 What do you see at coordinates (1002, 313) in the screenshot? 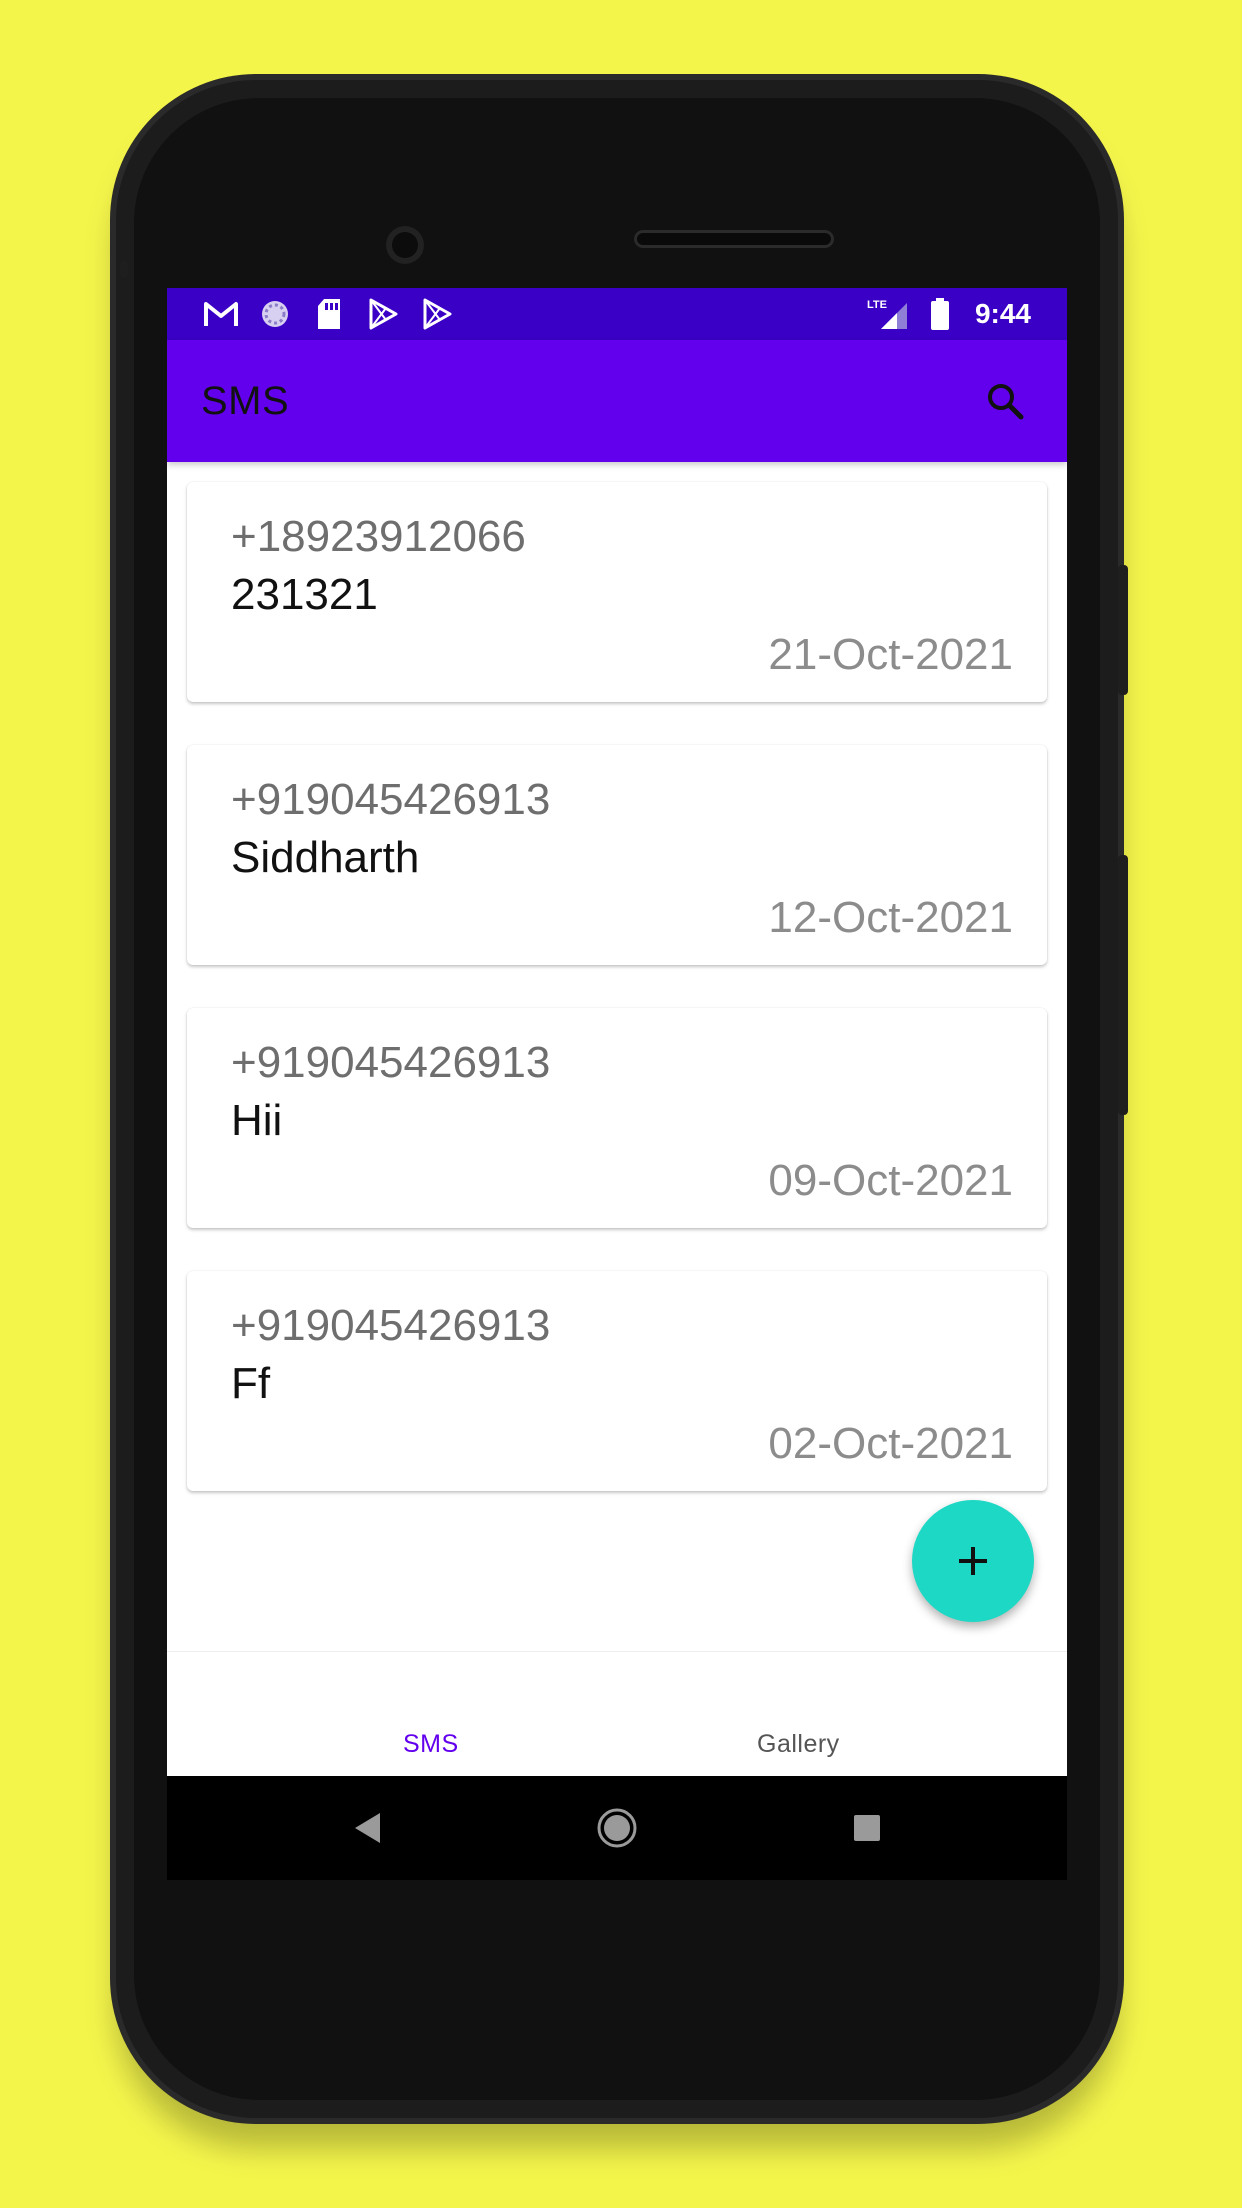
I see `status-time: 9:44` at bounding box center [1002, 313].